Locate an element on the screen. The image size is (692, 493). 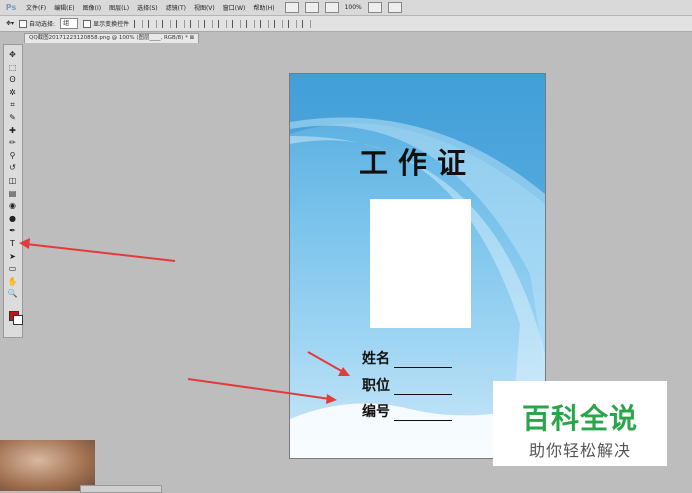
number-field: 编号 is located at coordinates (407, 411).